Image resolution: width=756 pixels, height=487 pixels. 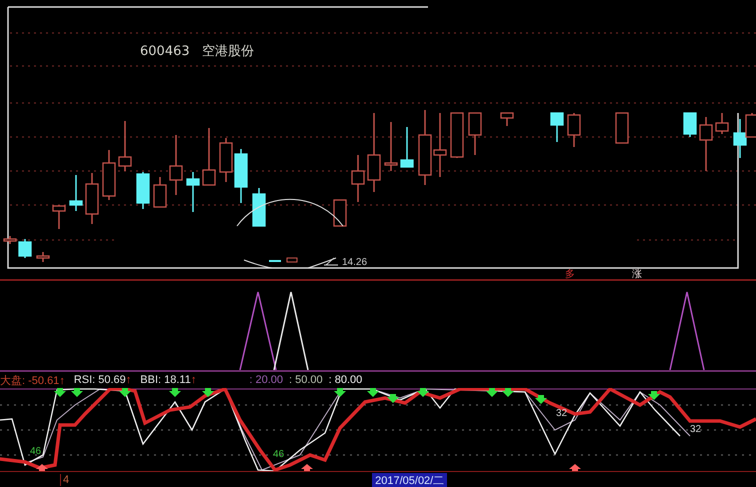 I want to click on indicator-readout: RSI: 50.69↑, so click(x=103, y=380).